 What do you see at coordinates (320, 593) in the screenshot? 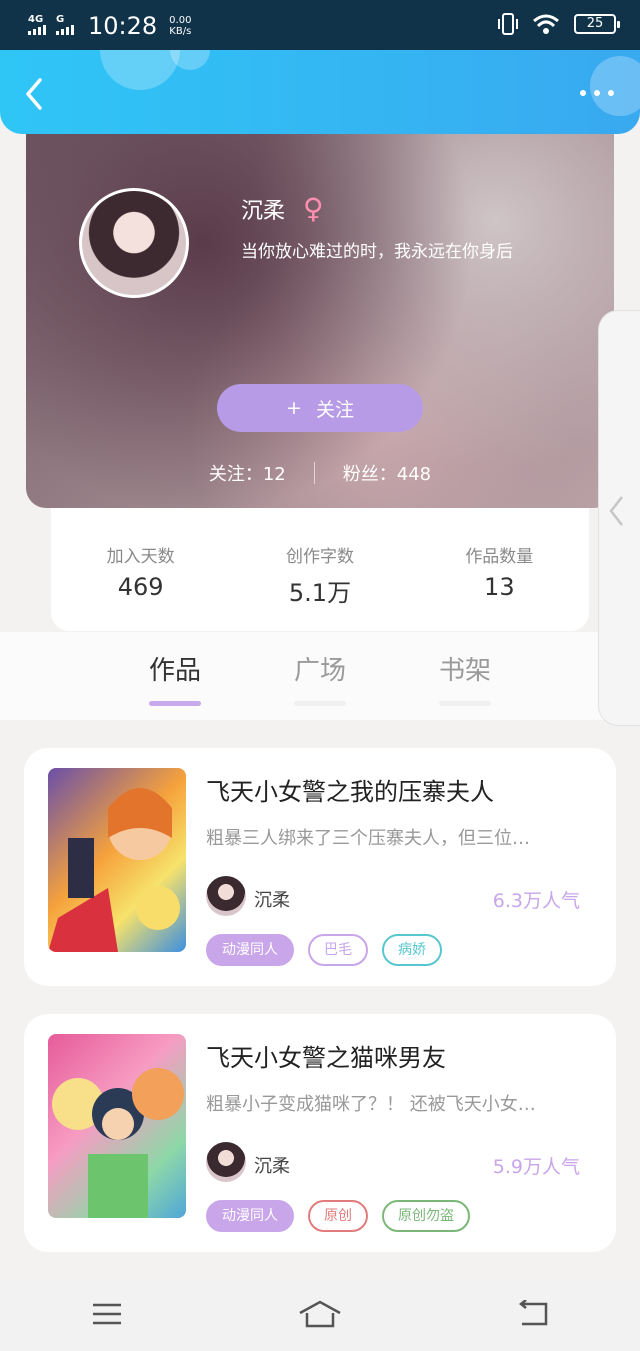
I see `stat-value: 5.1万` at bounding box center [320, 593].